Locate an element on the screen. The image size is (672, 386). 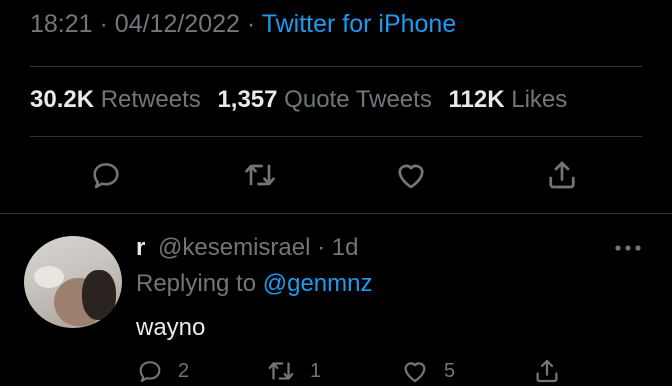
likes-label: Likes is located at coordinates (539, 99).